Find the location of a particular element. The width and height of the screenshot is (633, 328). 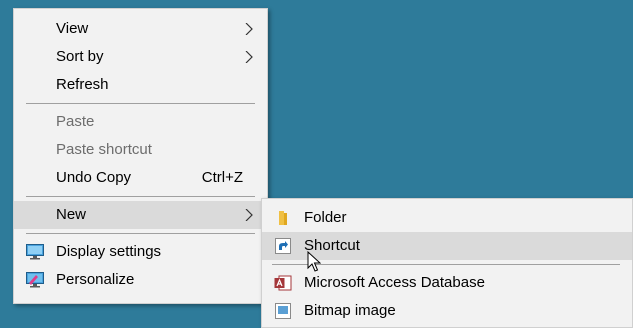

menu-item-accelerator: Ctrl+Z is located at coordinates (222, 177).